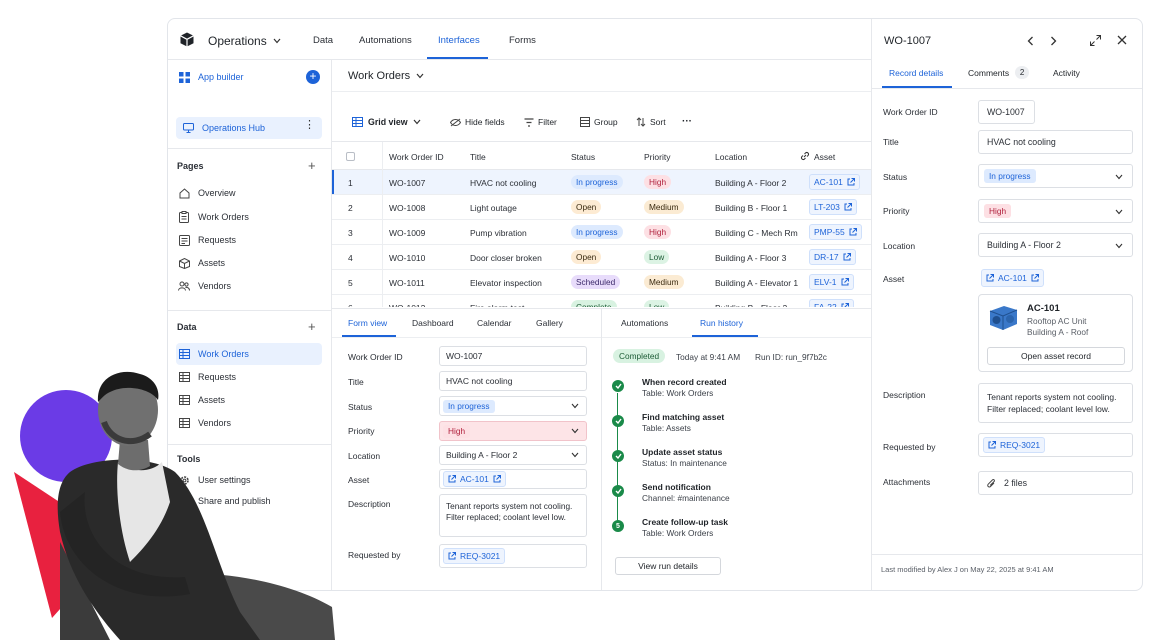  I want to click on group-button: Group, so click(599, 122).